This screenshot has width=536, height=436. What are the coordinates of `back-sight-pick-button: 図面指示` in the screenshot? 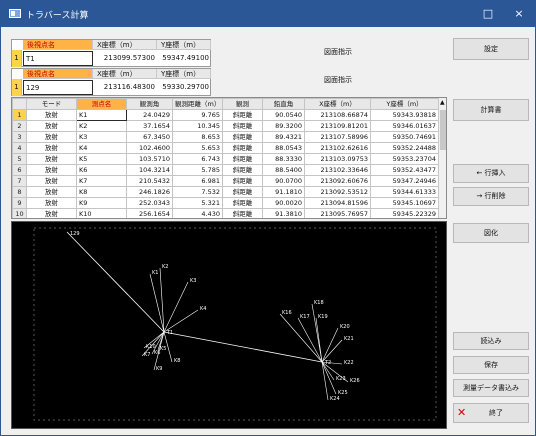 It's located at (338, 52).